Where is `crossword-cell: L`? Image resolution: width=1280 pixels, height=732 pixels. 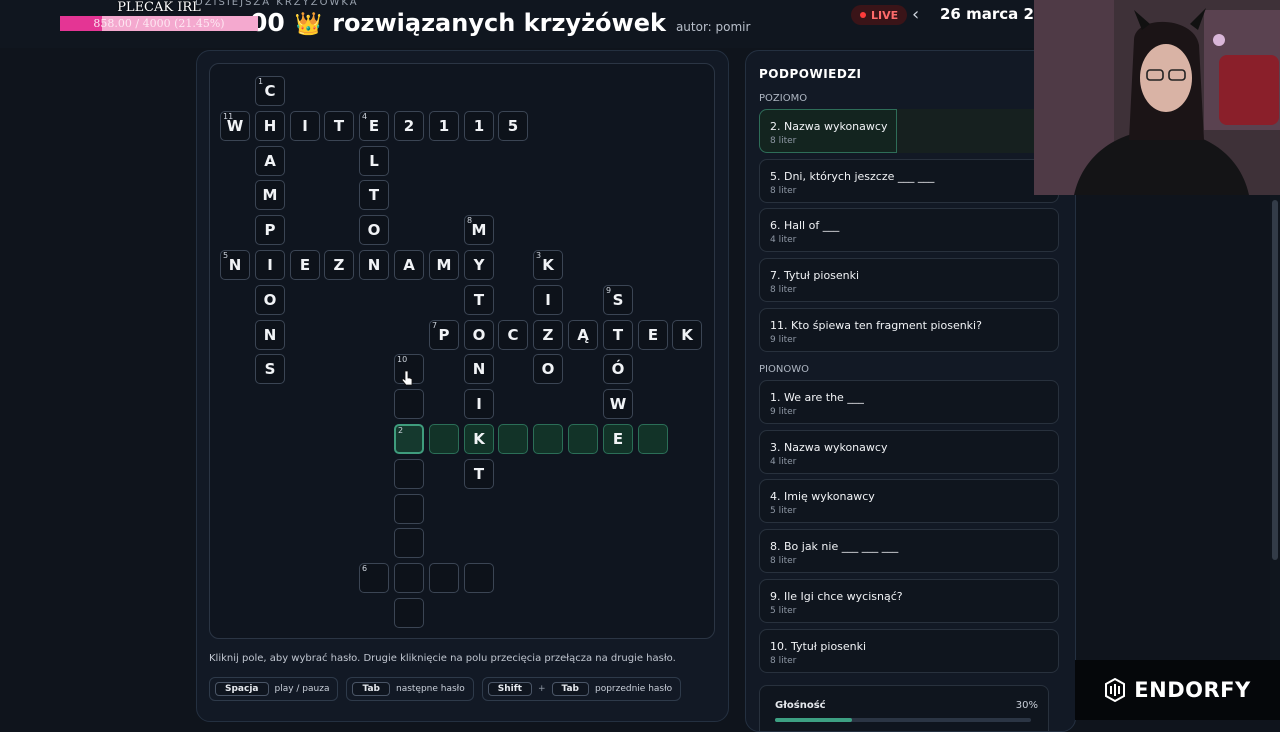
crossword-cell: L is located at coordinates (374, 161).